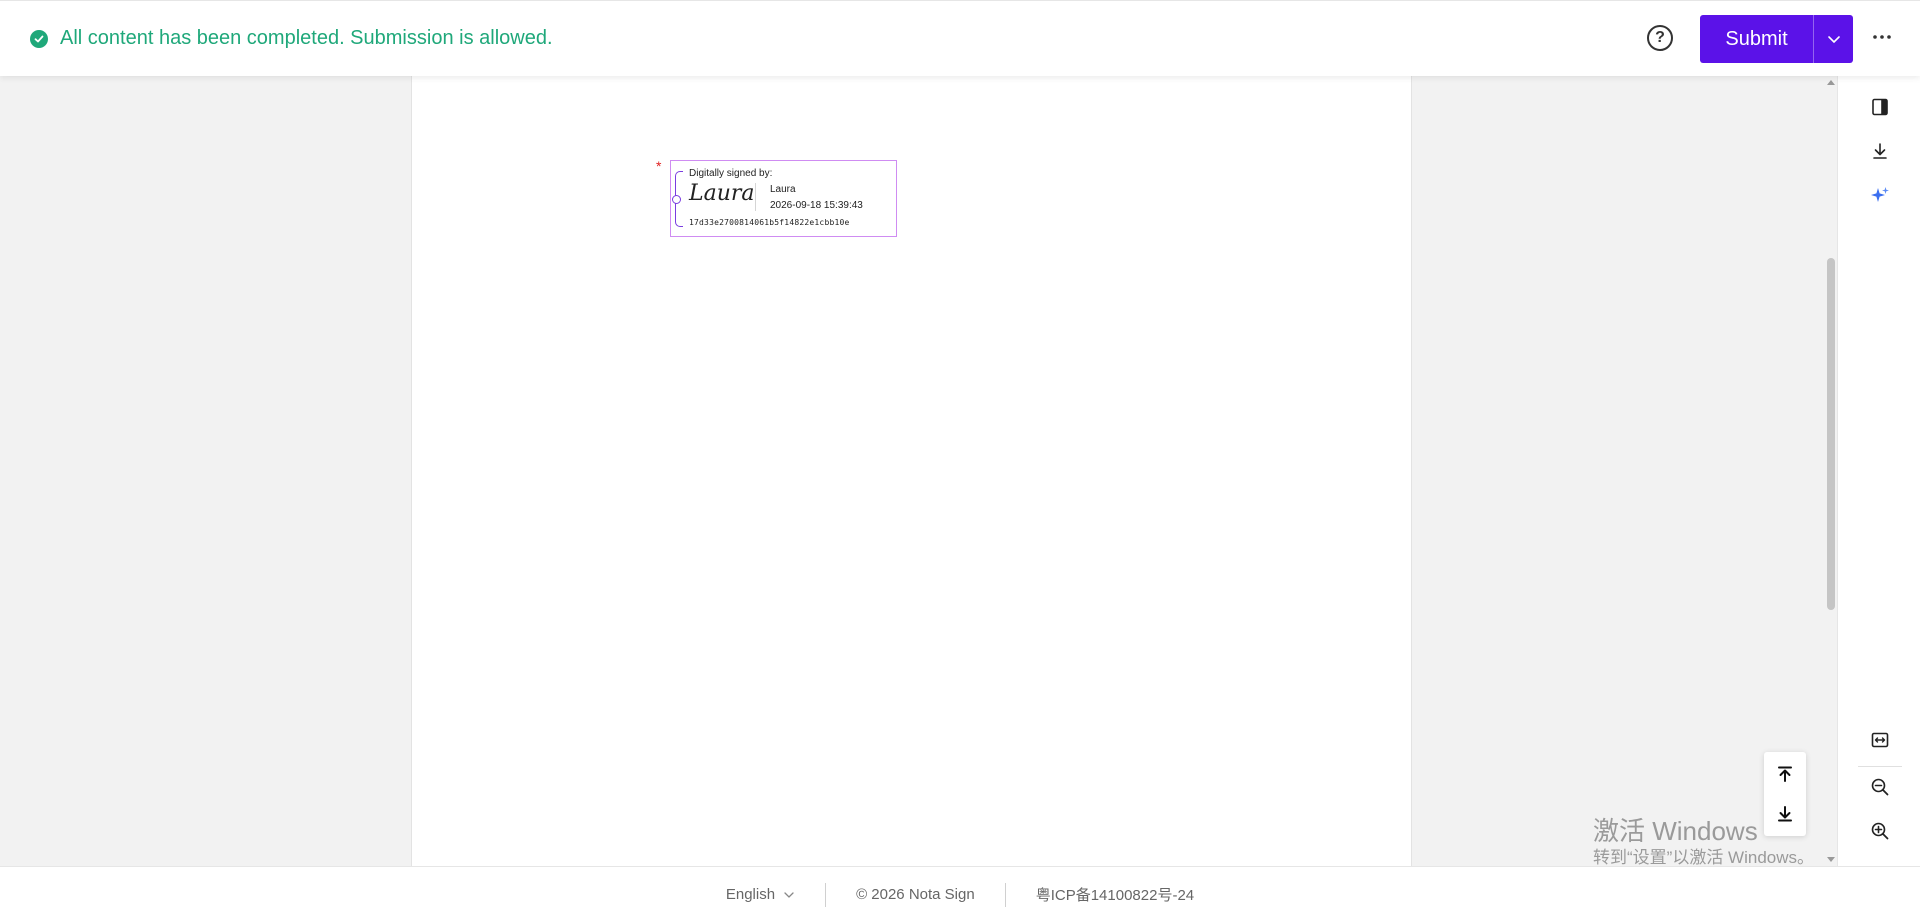  I want to click on signature-script: Laura, so click(722, 193).